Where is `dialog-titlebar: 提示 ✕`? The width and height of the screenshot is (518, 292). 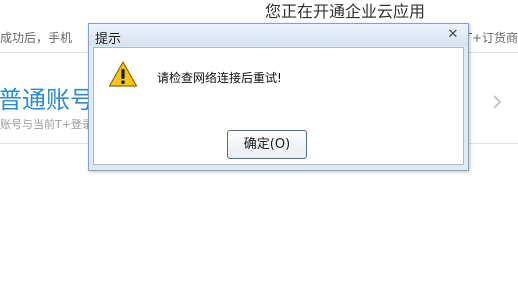
dialog-titlebar: 提示 ✕ is located at coordinates (278, 35).